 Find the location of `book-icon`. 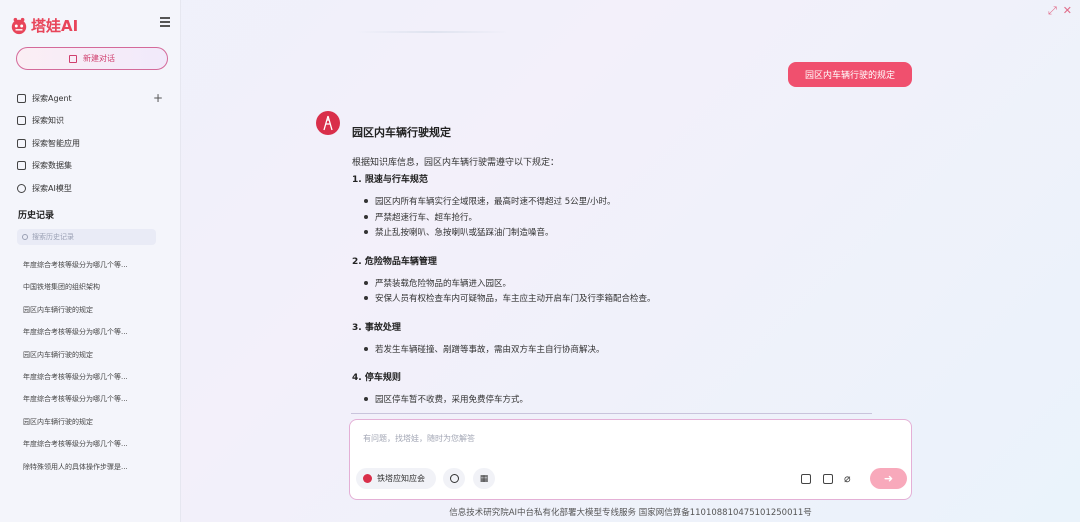

book-icon is located at coordinates (21, 121).